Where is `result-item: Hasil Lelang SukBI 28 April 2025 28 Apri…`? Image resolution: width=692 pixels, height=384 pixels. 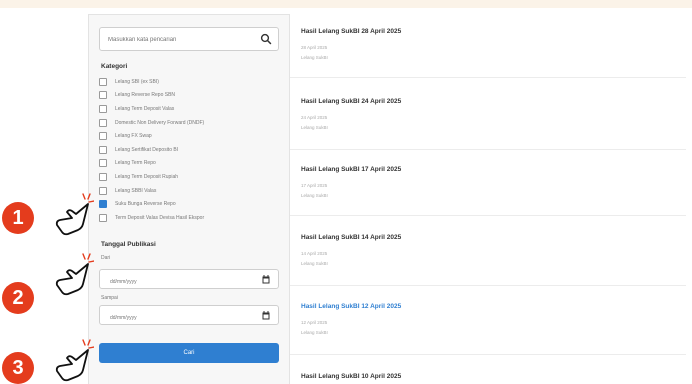 result-item: Hasil Lelang SukBI 28 April 2025 28 Apri… is located at coordinates (488, 53).